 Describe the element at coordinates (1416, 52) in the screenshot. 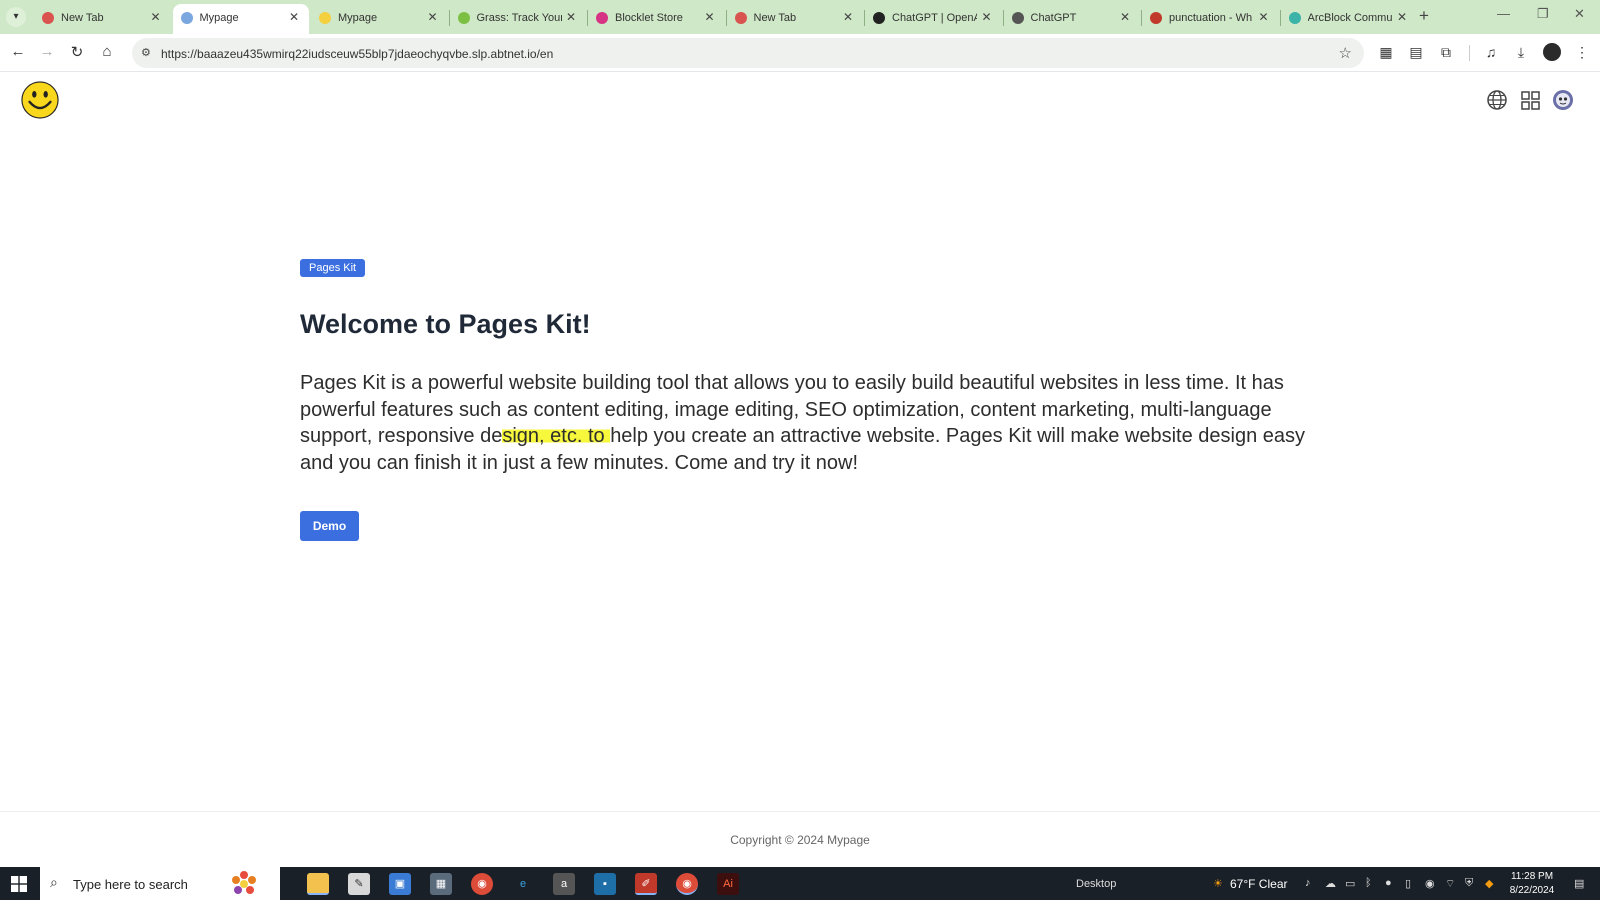

I see `grid-extension-icon: ▤` at that location.